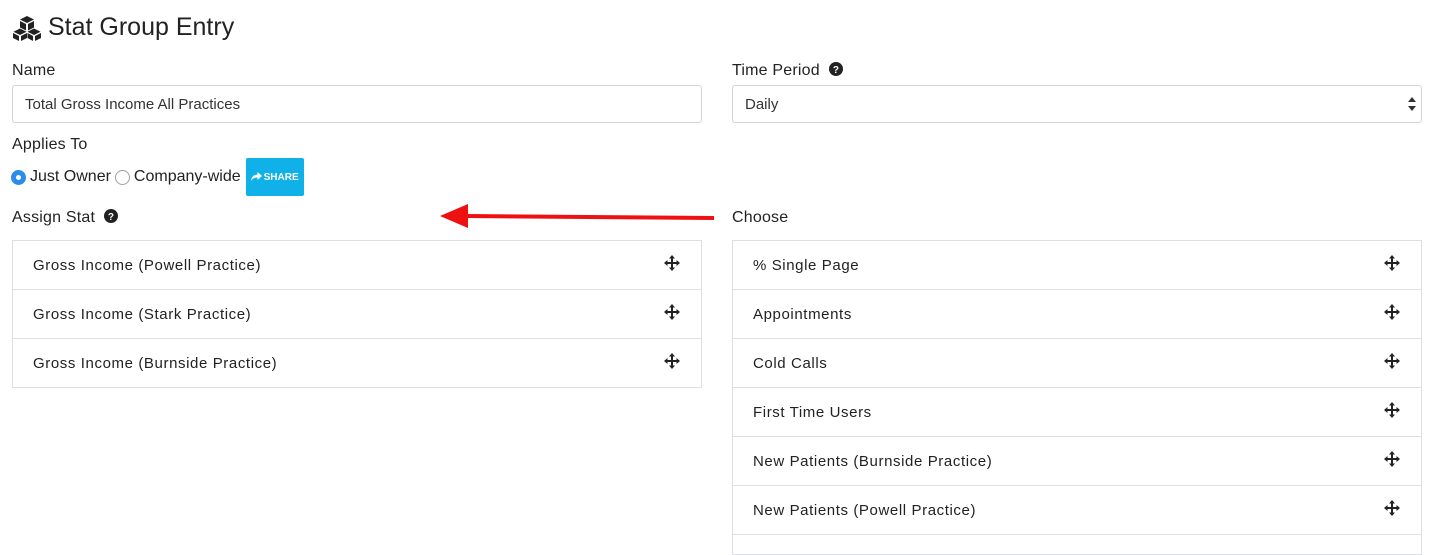 The width and height of the screenshot is (1434, 555). I want to click on list-item: Gross Income (Powell Practice), so click(357, 265).